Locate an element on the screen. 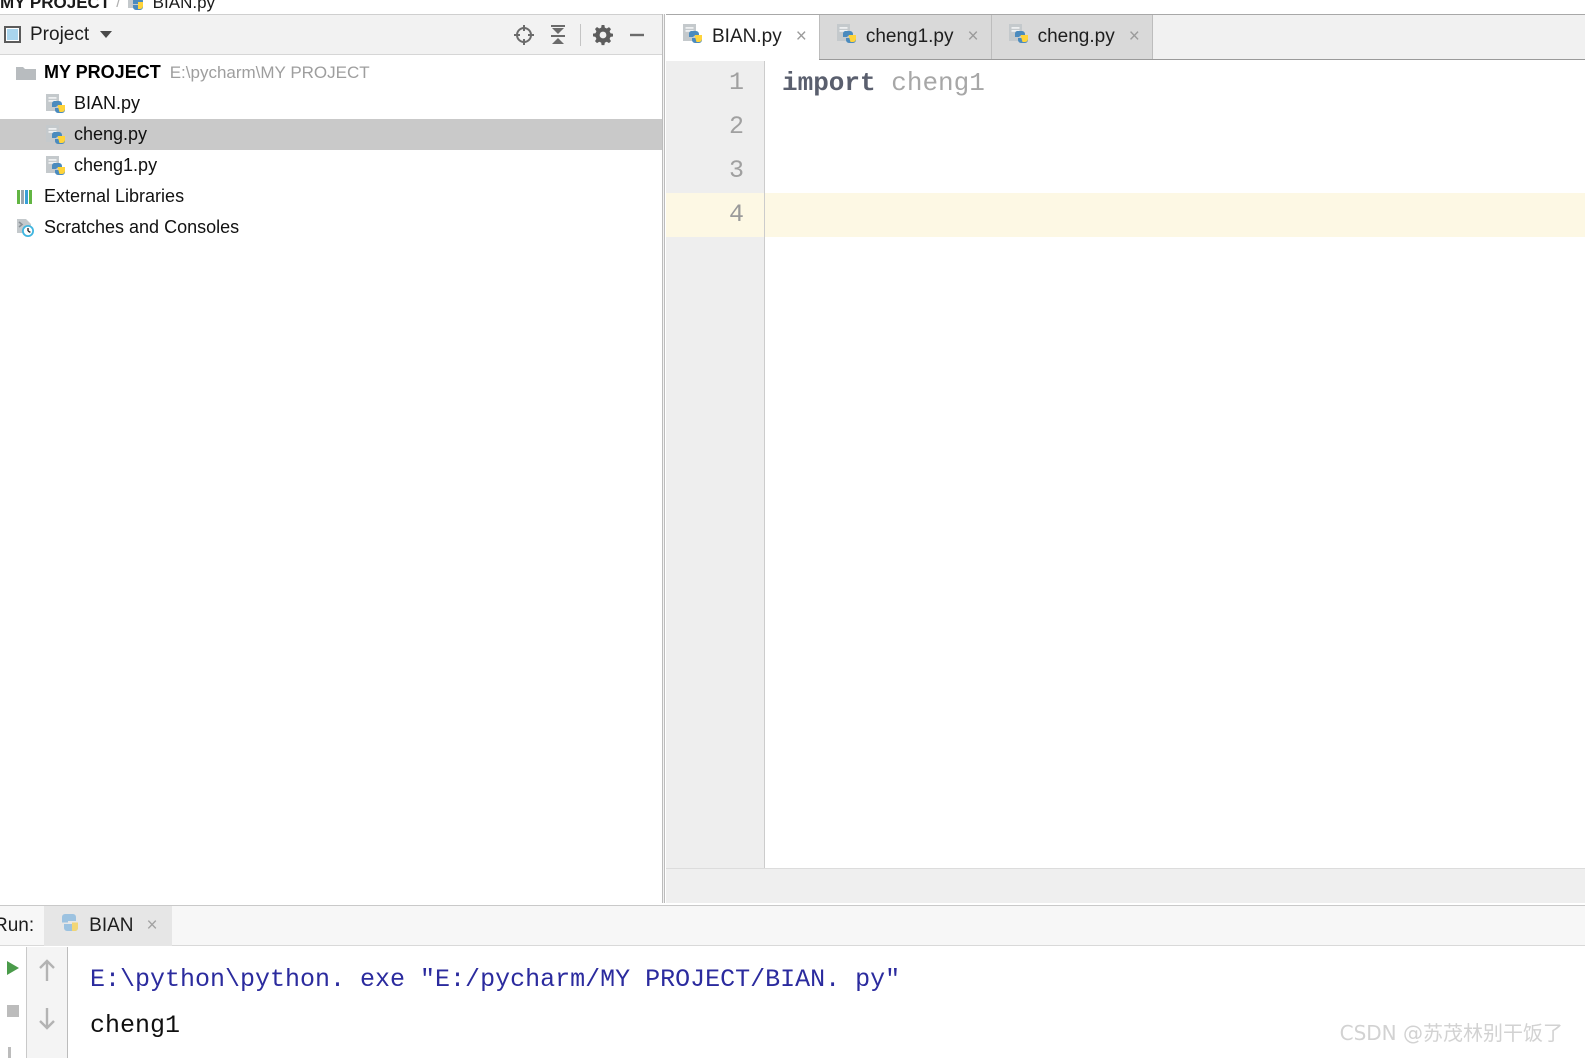 This screenshot has width=1585, height=1058. csdn-watermark: CSDN @苏茂林别干饭了 is located at coordinates (1451, 1033).